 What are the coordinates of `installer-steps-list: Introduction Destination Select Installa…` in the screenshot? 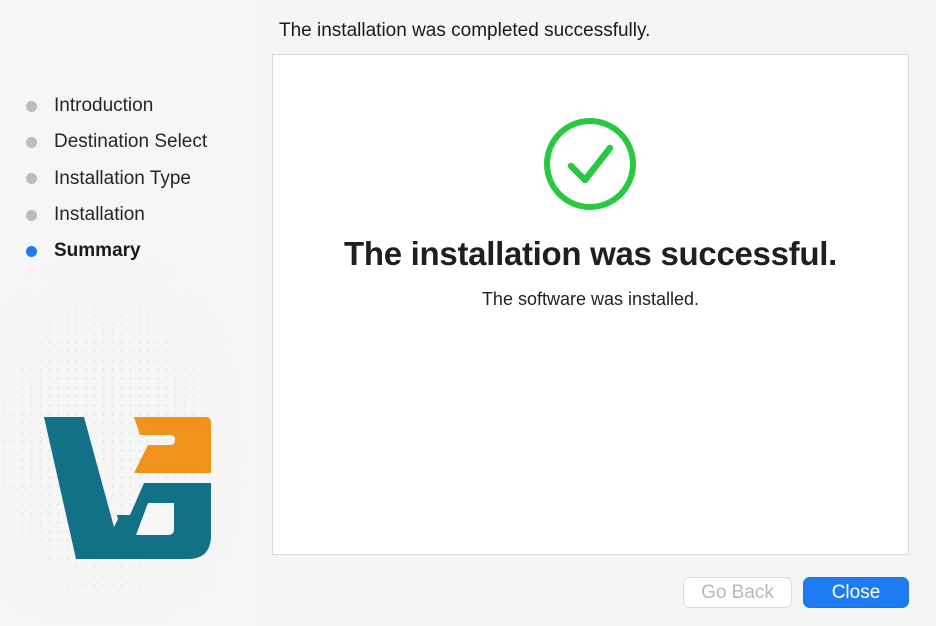 It's located at (116, 178).